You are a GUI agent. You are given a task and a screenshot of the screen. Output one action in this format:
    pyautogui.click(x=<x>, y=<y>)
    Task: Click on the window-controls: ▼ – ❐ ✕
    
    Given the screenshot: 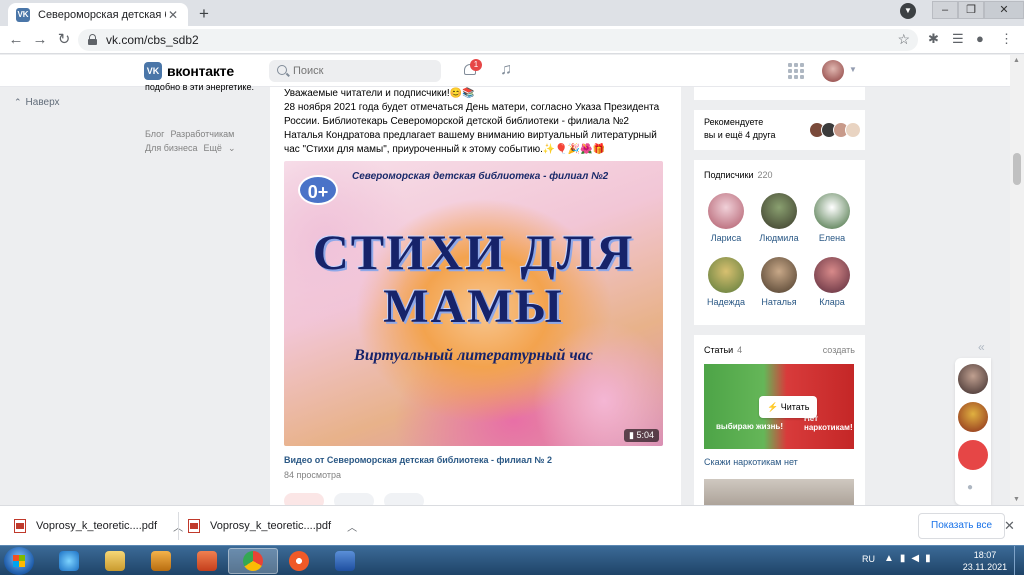 What is the action you would take?
    pyautogui.click(x=962, y=11)
    